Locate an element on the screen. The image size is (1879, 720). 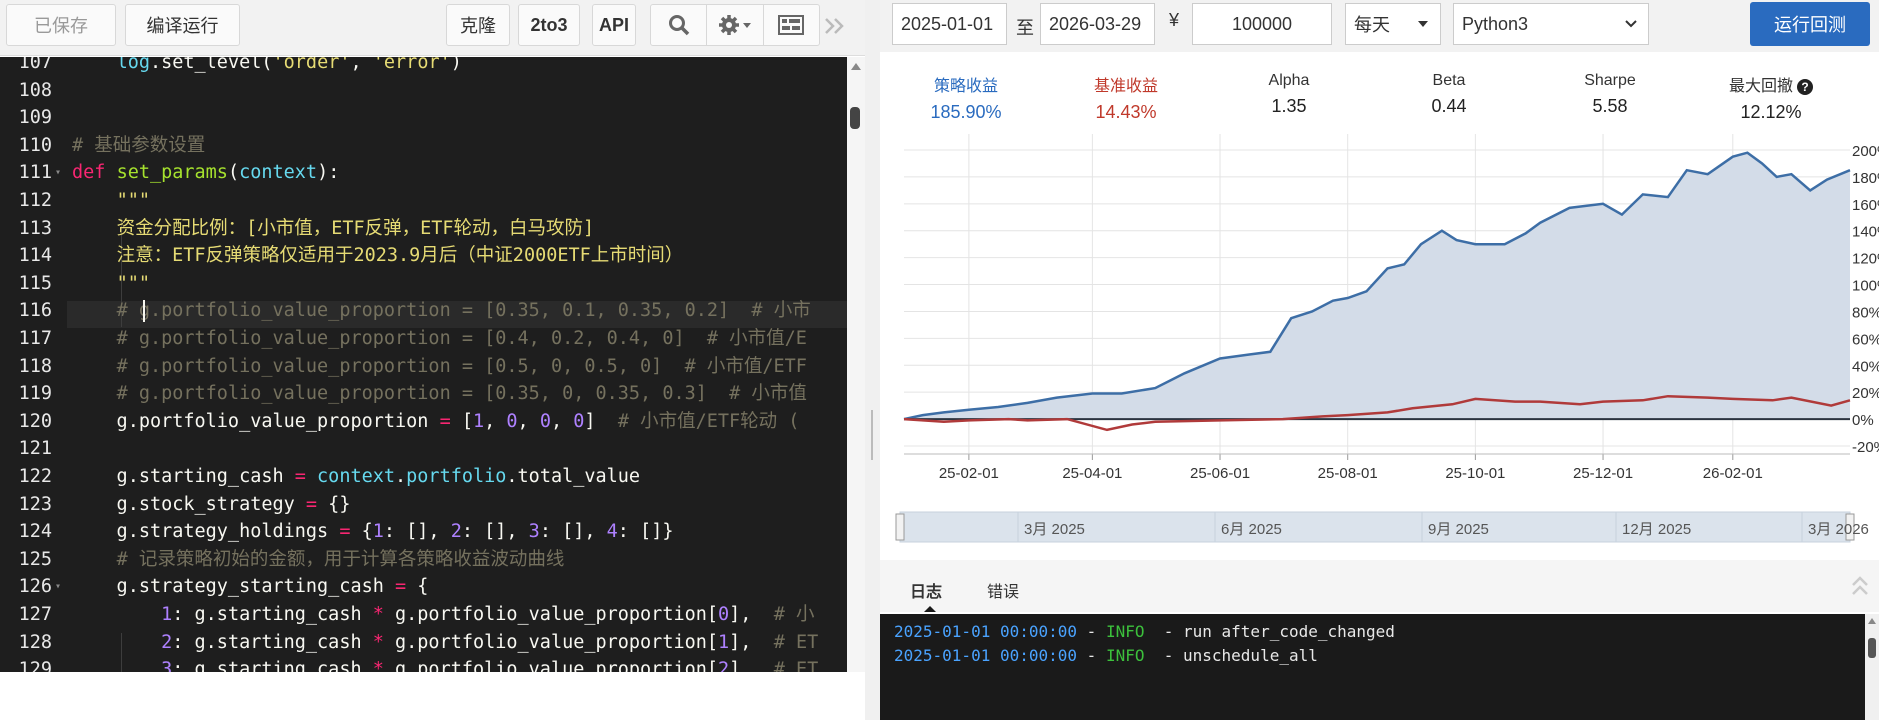
line-number: 121 is located at coordinates (35, 449).